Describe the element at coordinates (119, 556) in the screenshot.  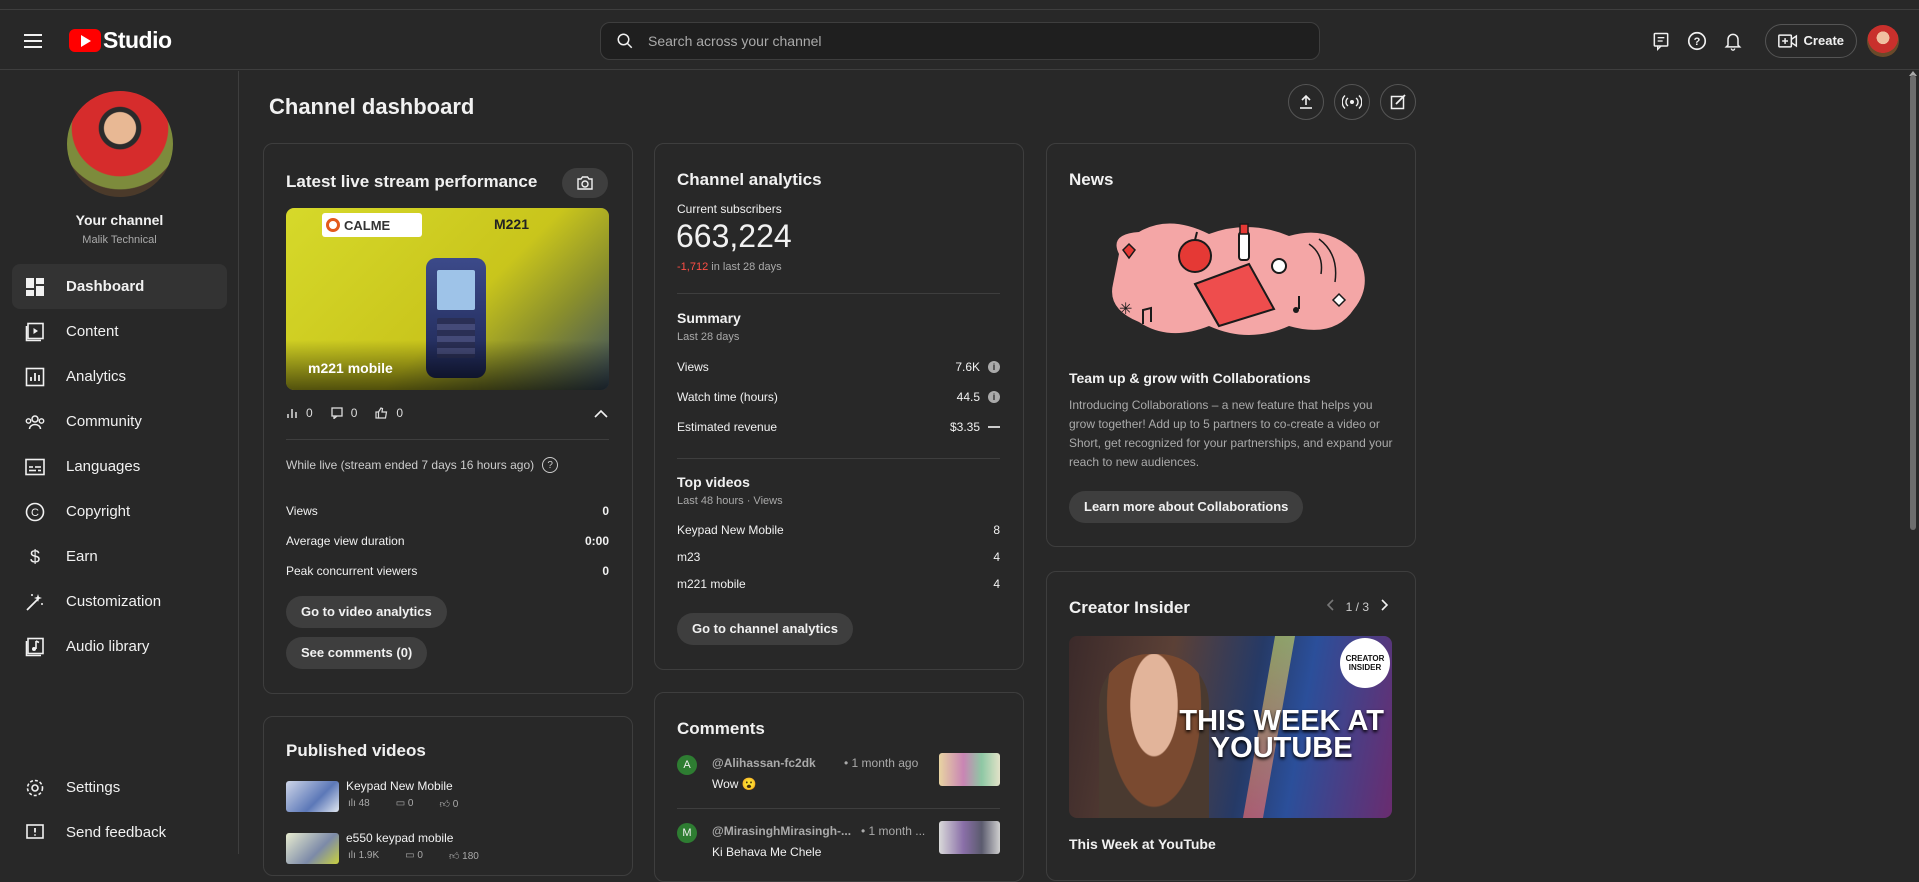
I see `sidebar-item-earn: $ Earn` at that location.